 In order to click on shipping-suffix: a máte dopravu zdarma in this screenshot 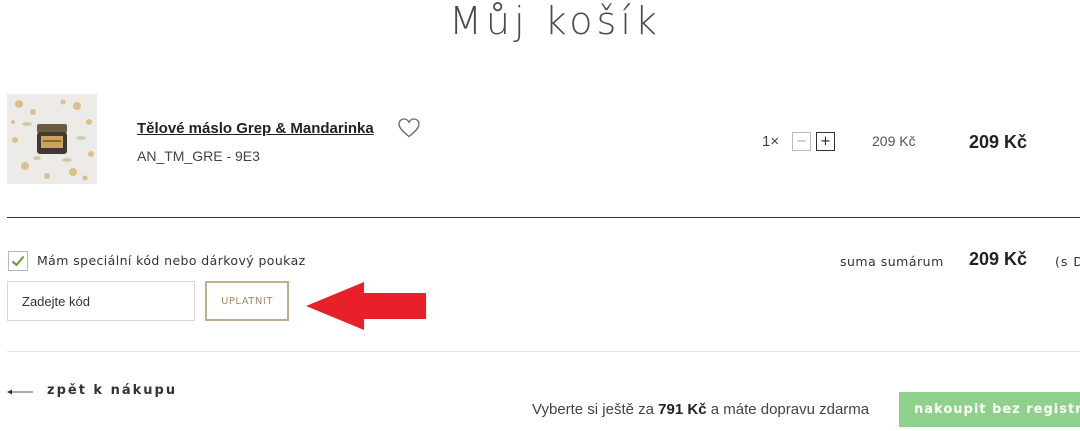, I will do `click(790, 409)`.